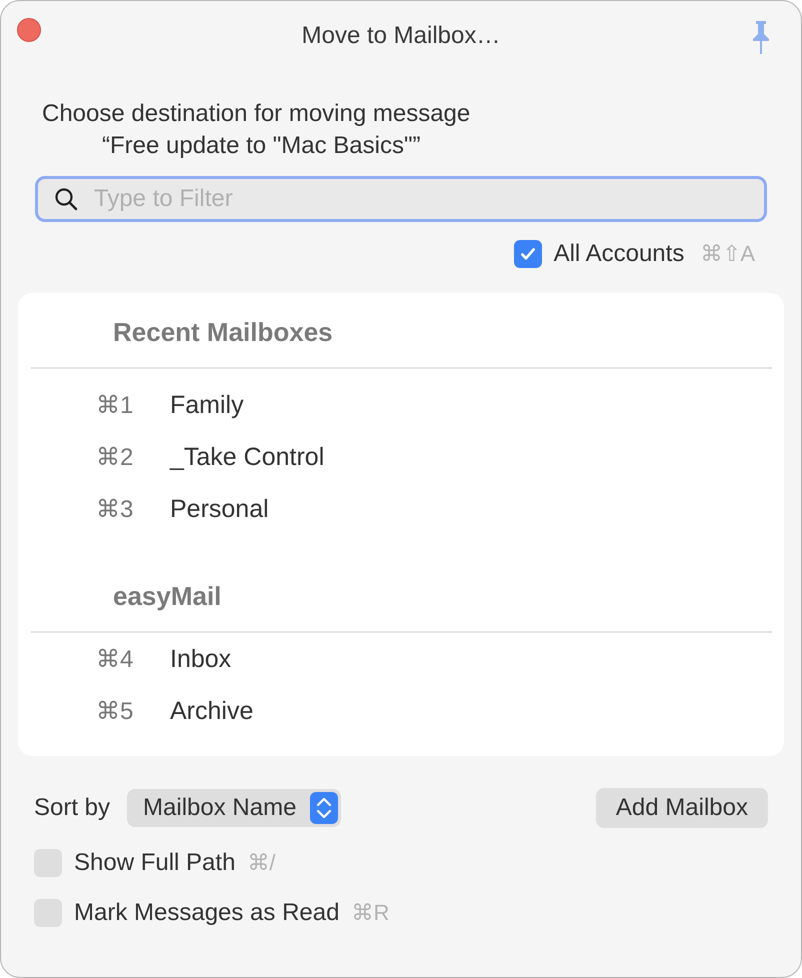 Image resolution: width=802 pixels, height=978 pixels. What do you see at coordinates (619, 254) in the screenshot?
I see `checkbox-label: All Accounts` at bounding box center [619, 254].